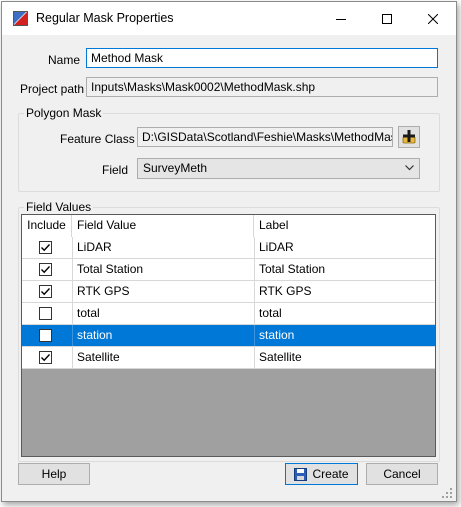 This screenshot has height=507, width=461. Describe the element at coordinates (229, 152) in the screenshot. I see `polygon-mask-group` at that location.